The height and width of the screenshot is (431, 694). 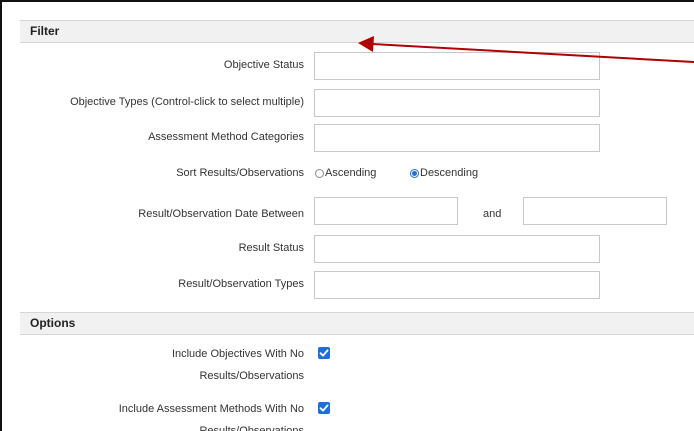 I want to click on annotation-arrow-icon, so click(x=526, y=49).